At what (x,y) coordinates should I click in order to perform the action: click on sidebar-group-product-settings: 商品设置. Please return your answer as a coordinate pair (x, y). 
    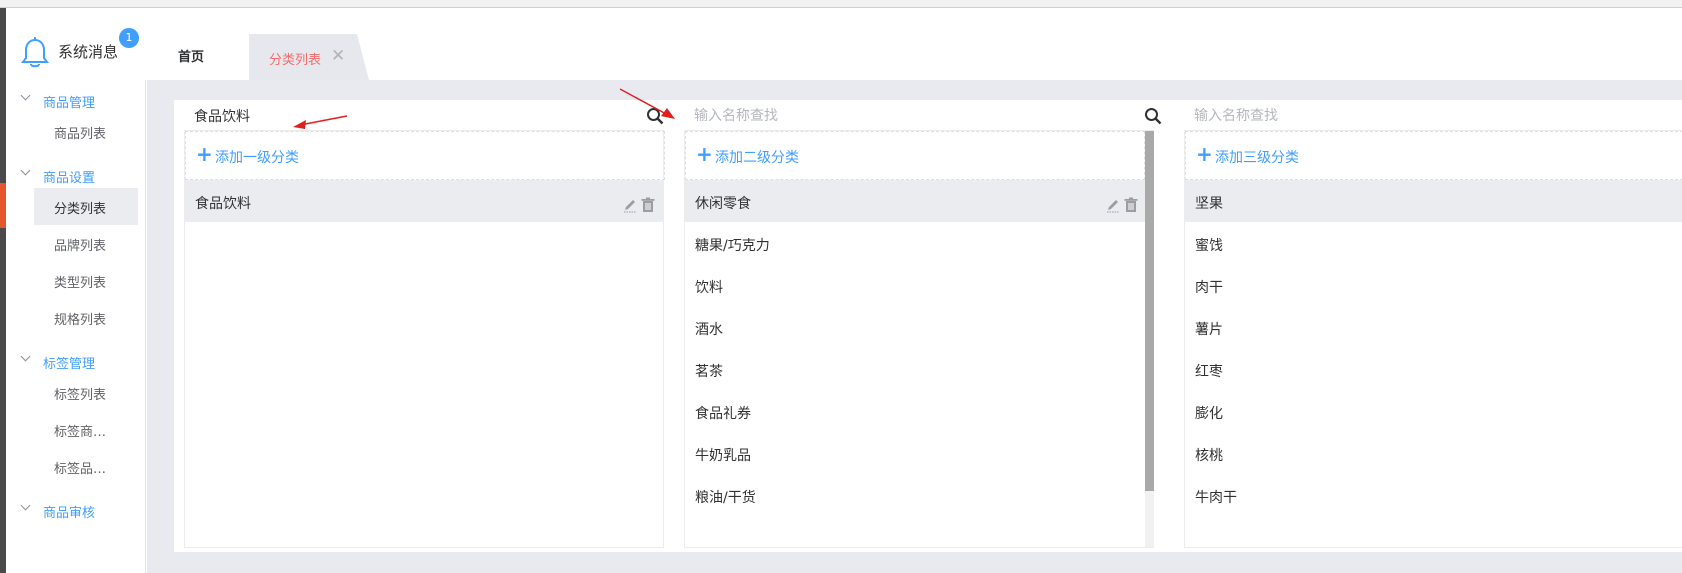
    Looking at the image, I should click on (76, 175).